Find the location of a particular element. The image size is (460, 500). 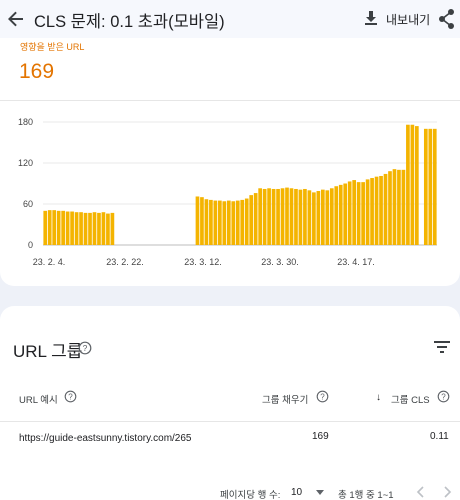

x-tick-label: 23. 2. 22. is located at coordinates (125, 262).